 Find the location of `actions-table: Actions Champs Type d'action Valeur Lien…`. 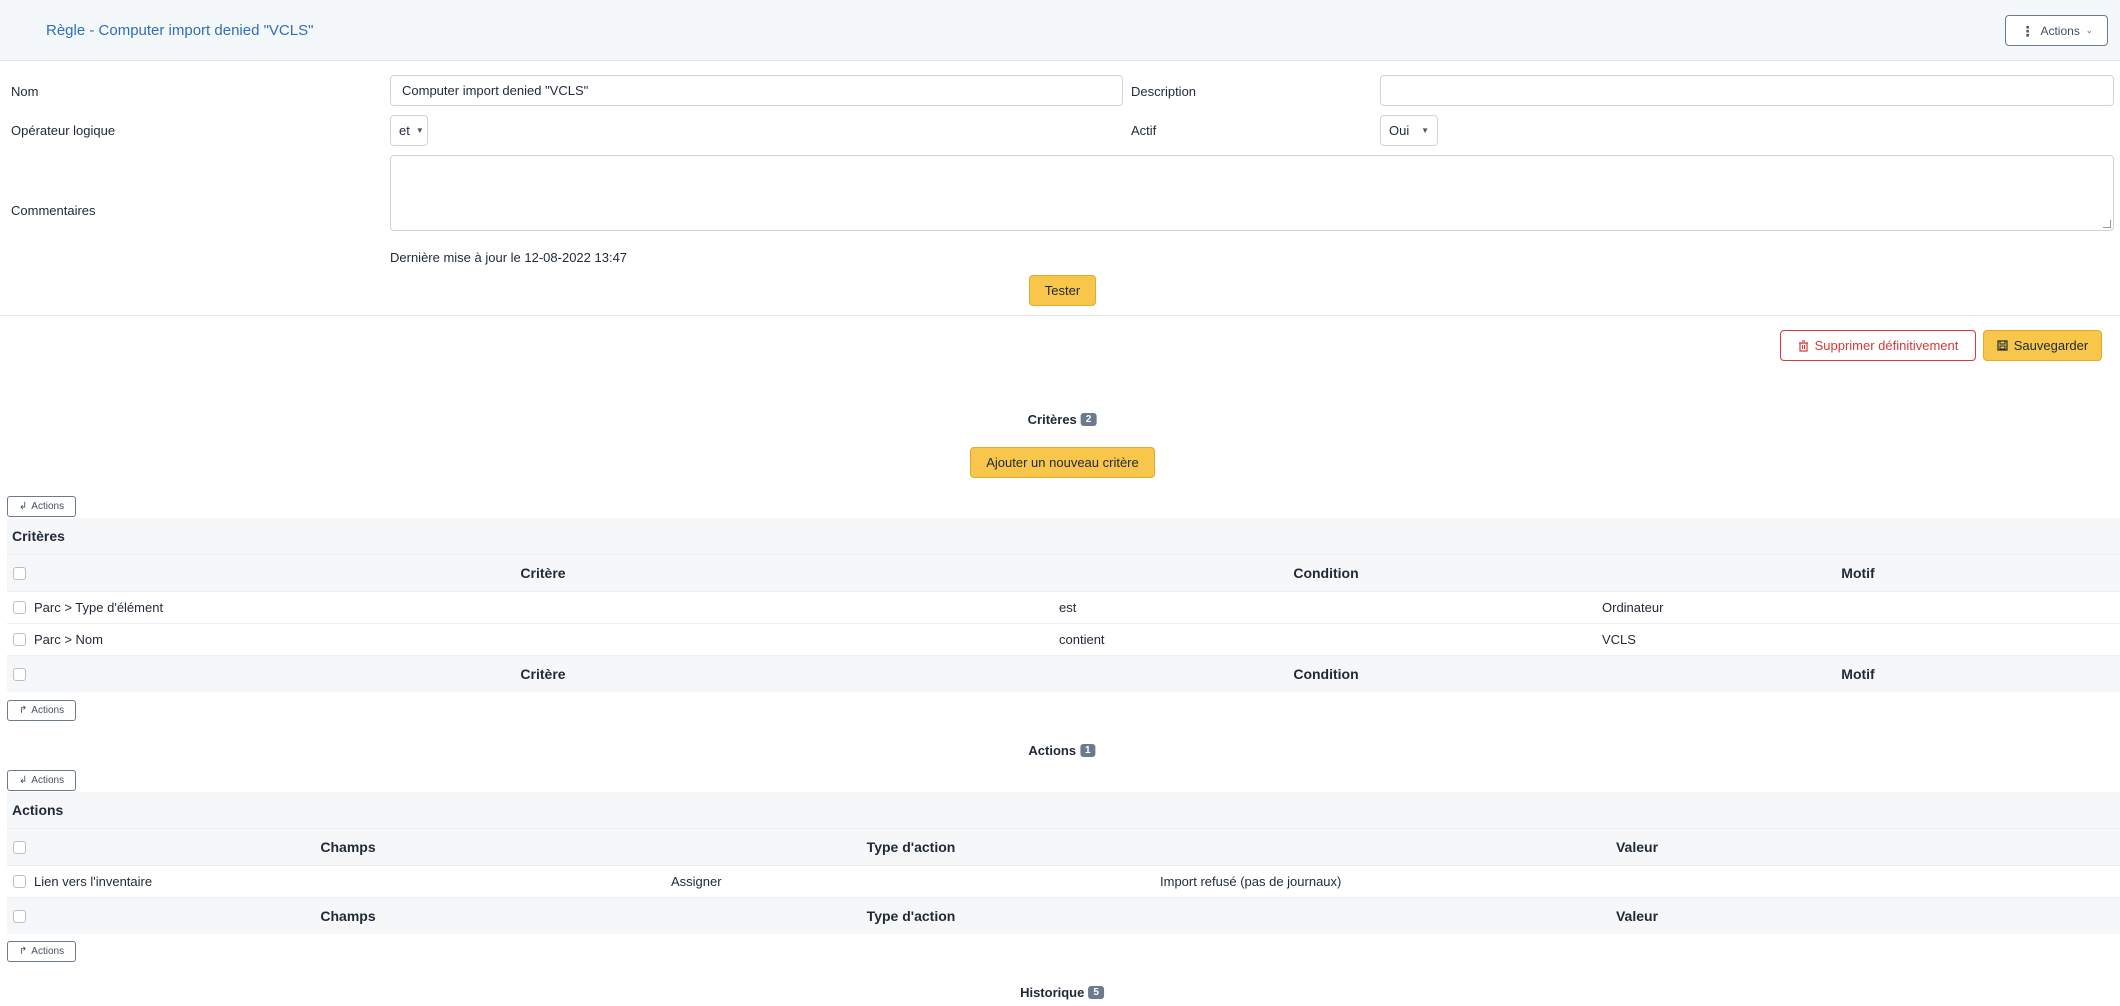

actions-table: Actions Champs Type d'action Valeur Lien… is located at coordinates (1063, 863).